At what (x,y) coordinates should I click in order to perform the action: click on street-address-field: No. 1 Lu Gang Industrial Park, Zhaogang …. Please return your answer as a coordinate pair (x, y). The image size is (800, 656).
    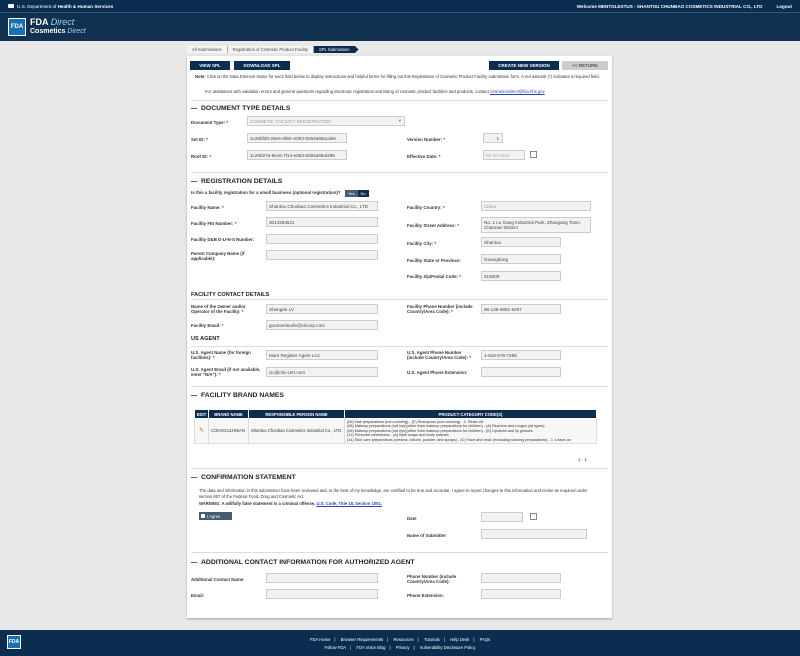
    Looking at the image, I should click on (536, 225).